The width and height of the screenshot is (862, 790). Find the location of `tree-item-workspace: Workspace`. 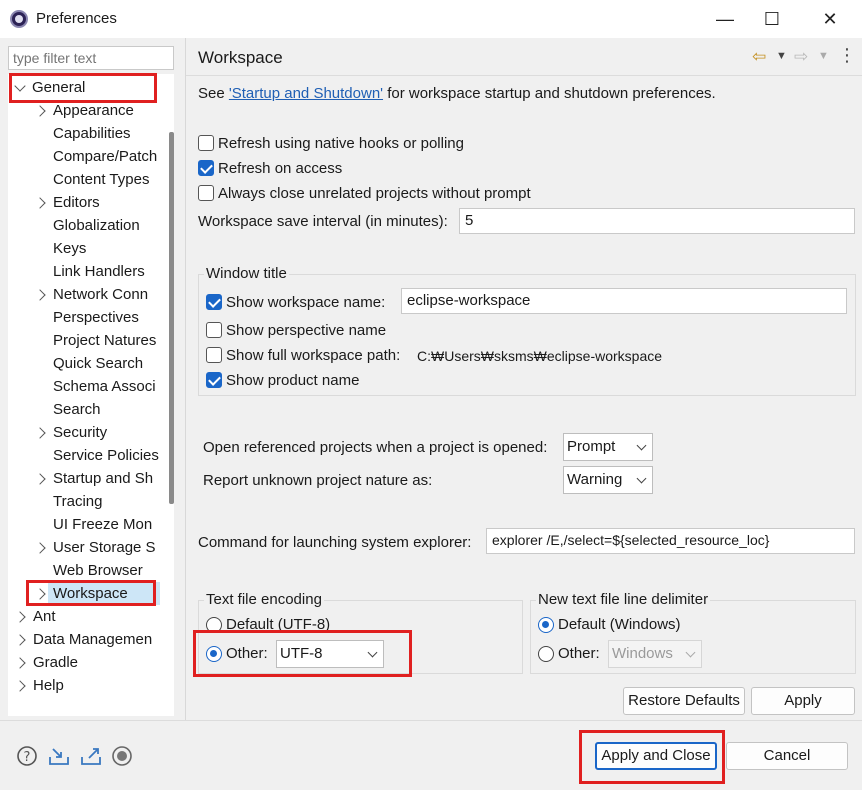

tree-item-workspace: Workspace is located at coordinates (97, 593).